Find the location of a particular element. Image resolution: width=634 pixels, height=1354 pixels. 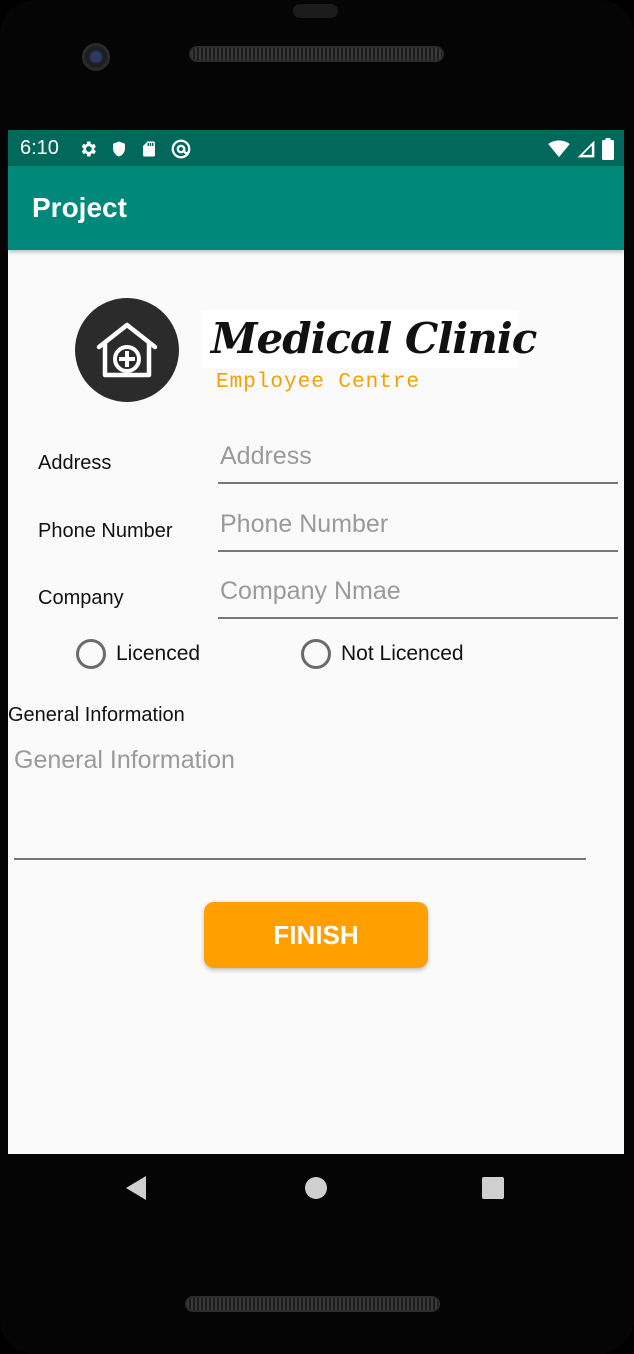

brand-logo: Medical Clinic is located at coordinates (369, 339).